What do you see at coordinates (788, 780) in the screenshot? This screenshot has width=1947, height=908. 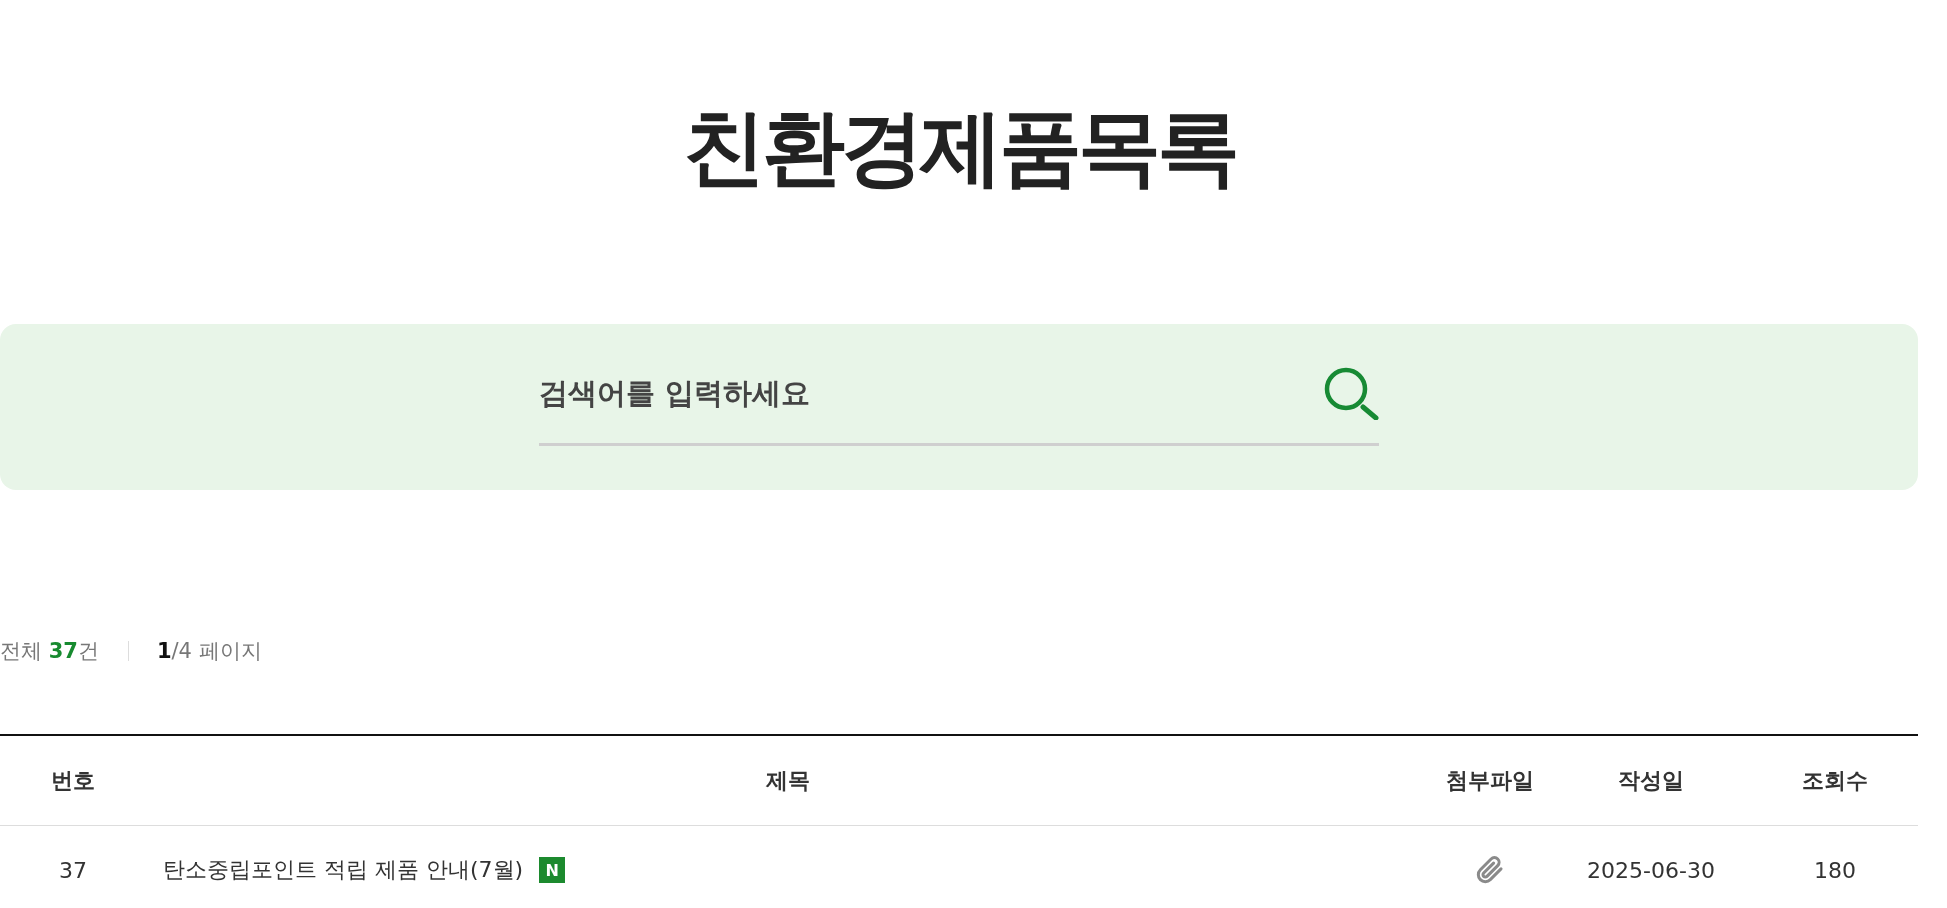 I see `column-header: 제목` at bounding box center [788, 780].